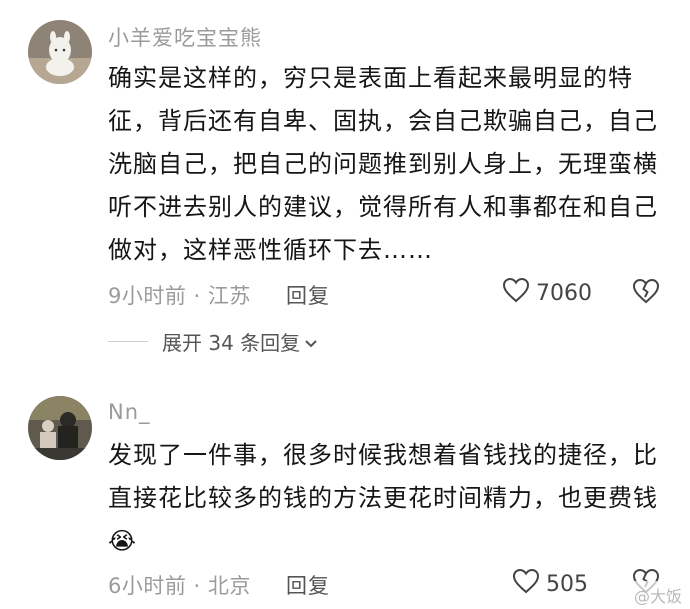 The image size is (690, 609). What do you see at coordinates (311, 342) in the screenshot?
I see `chevron-down-icon` at bounding box center [311, 342].